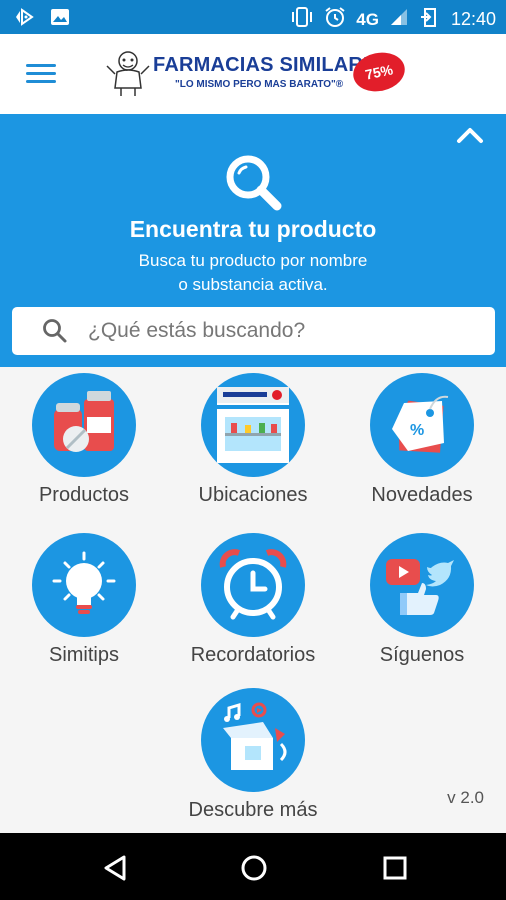  Describe the element at coordinates (278, 331) in the screenshot. I see `search-input` at that location.